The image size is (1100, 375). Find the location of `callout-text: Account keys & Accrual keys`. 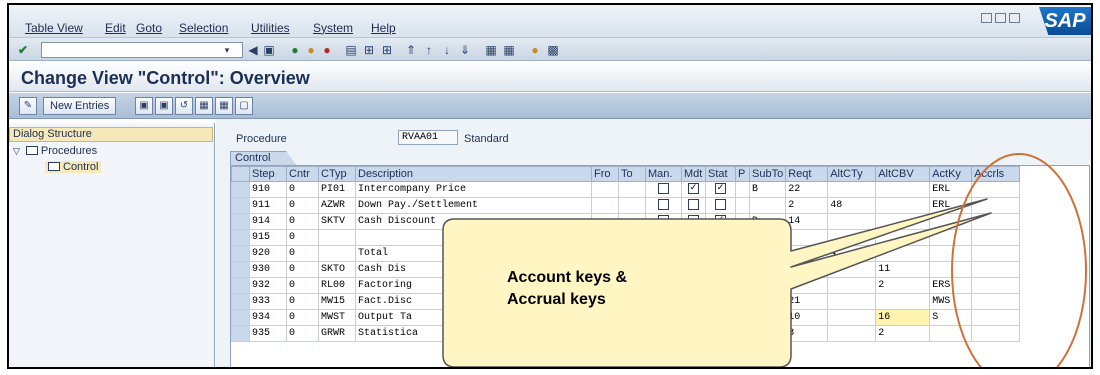

callout-text: Account keys & Accrual keys is located at coordinates (567, 289).